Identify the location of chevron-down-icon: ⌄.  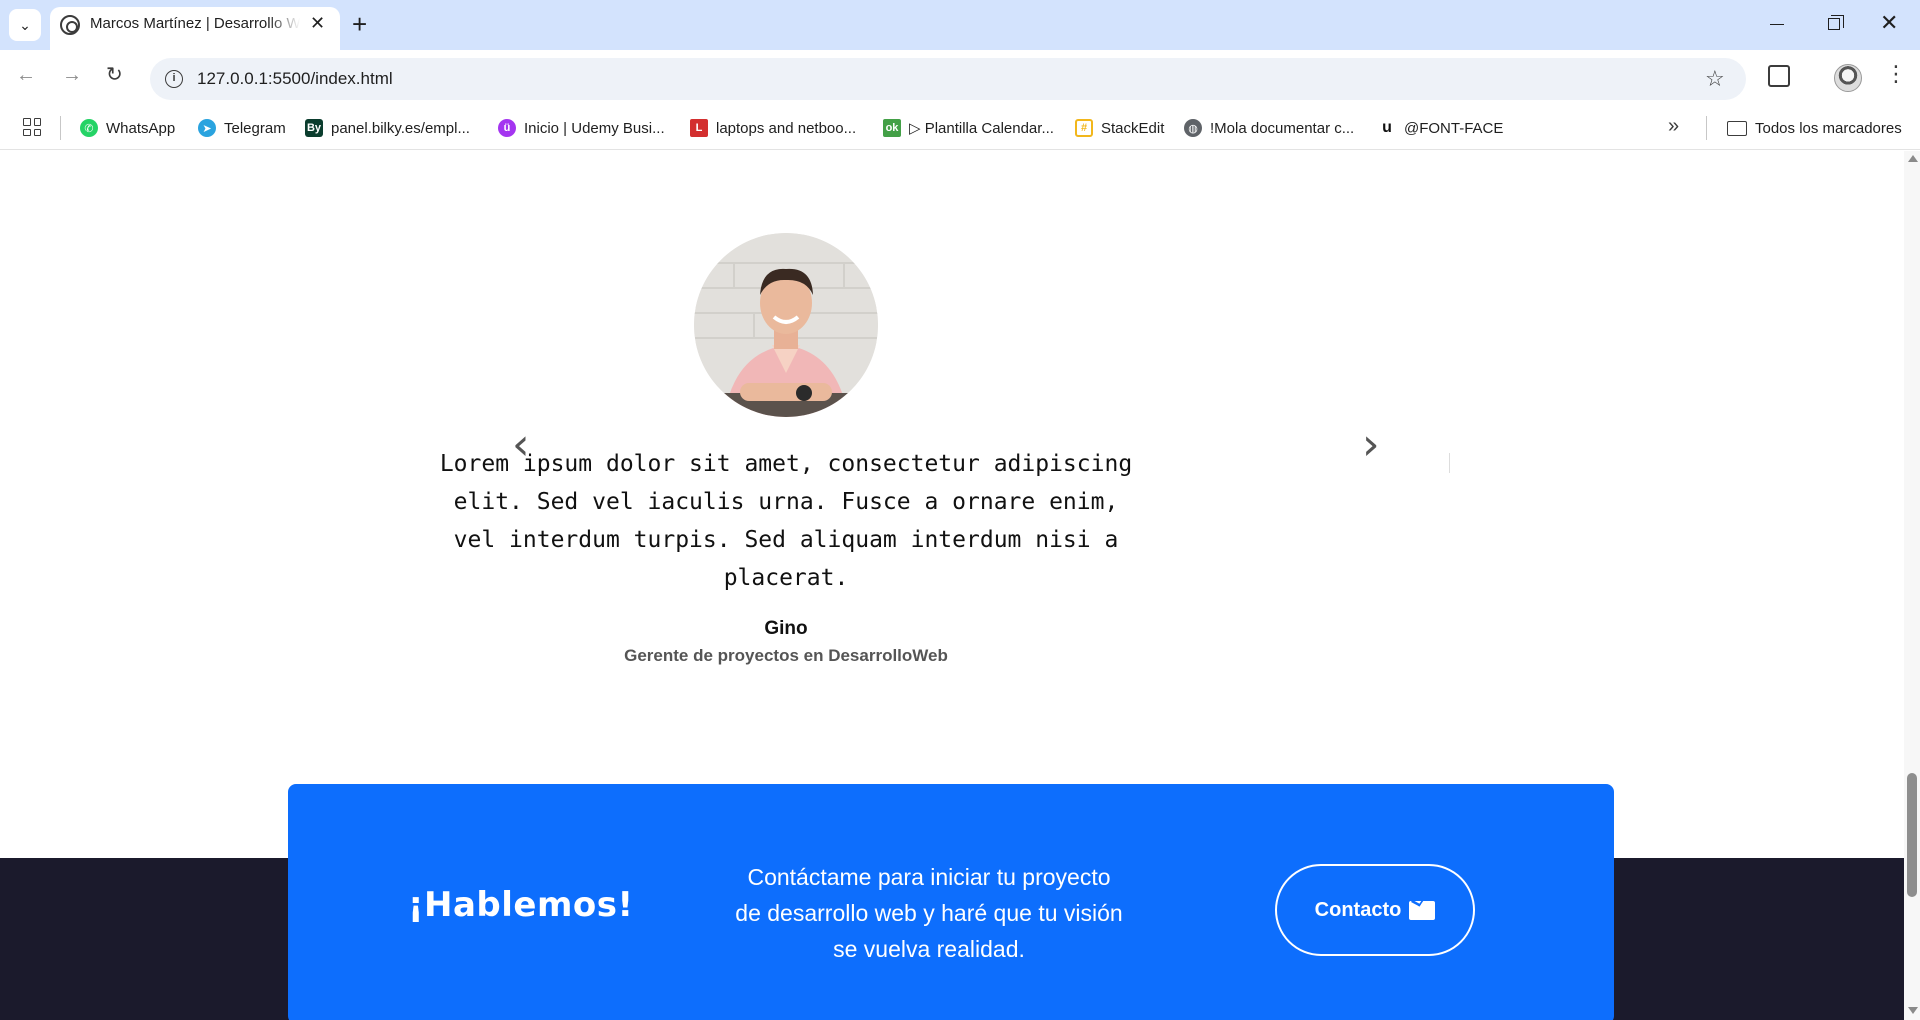
(25, 24).